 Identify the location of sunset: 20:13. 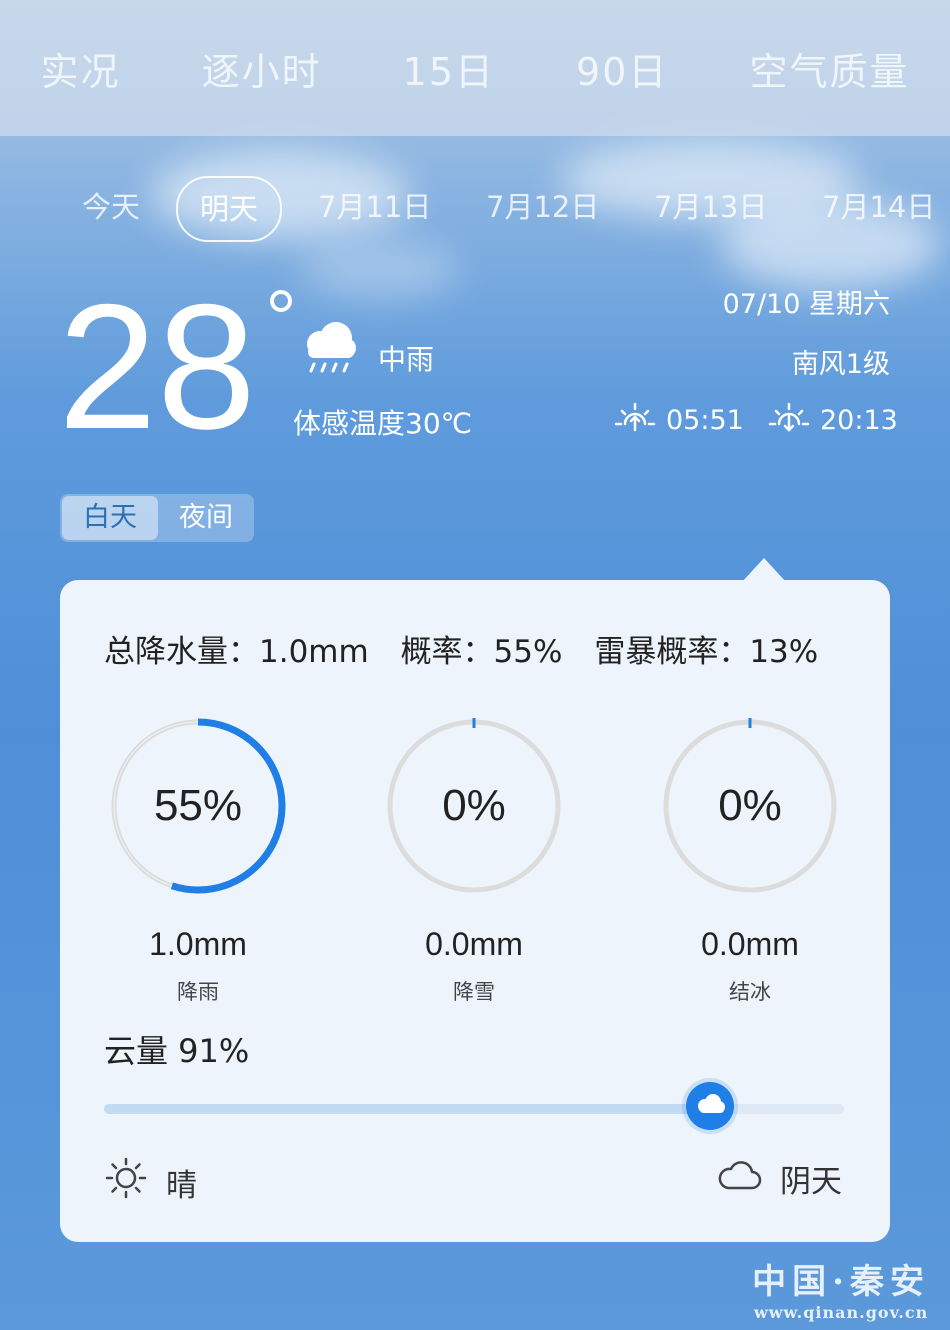
(833, 420).